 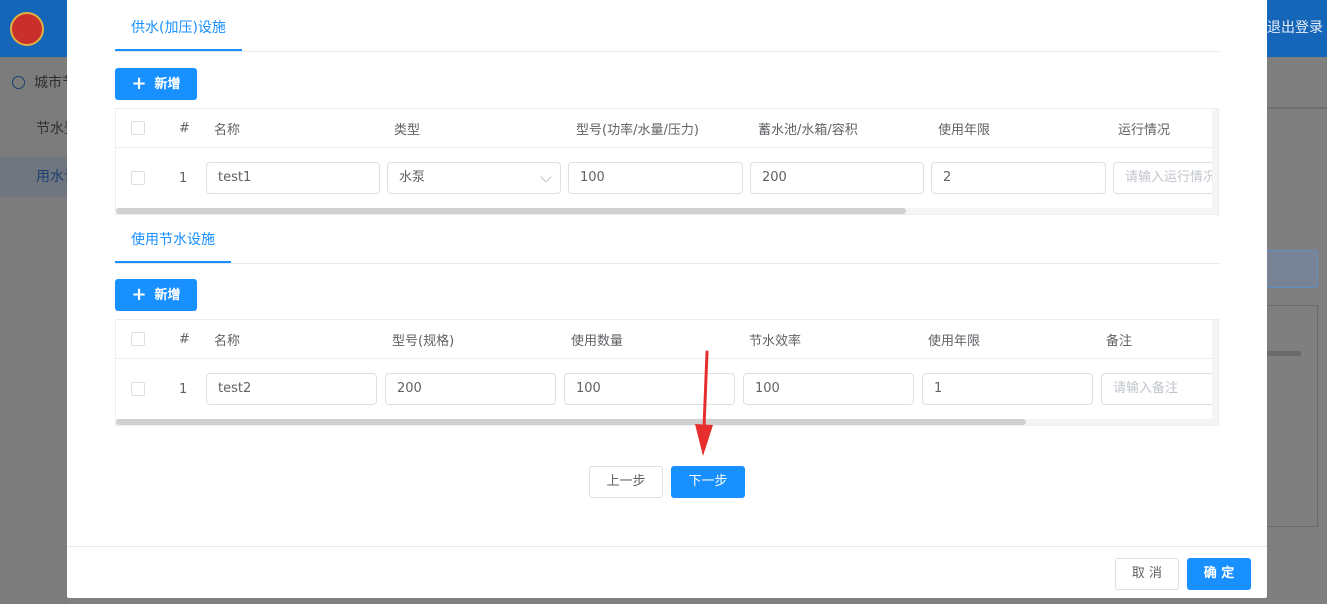 I want to click on tab-saving-facilities: 使用节水设施, so click(x=173, y=243).